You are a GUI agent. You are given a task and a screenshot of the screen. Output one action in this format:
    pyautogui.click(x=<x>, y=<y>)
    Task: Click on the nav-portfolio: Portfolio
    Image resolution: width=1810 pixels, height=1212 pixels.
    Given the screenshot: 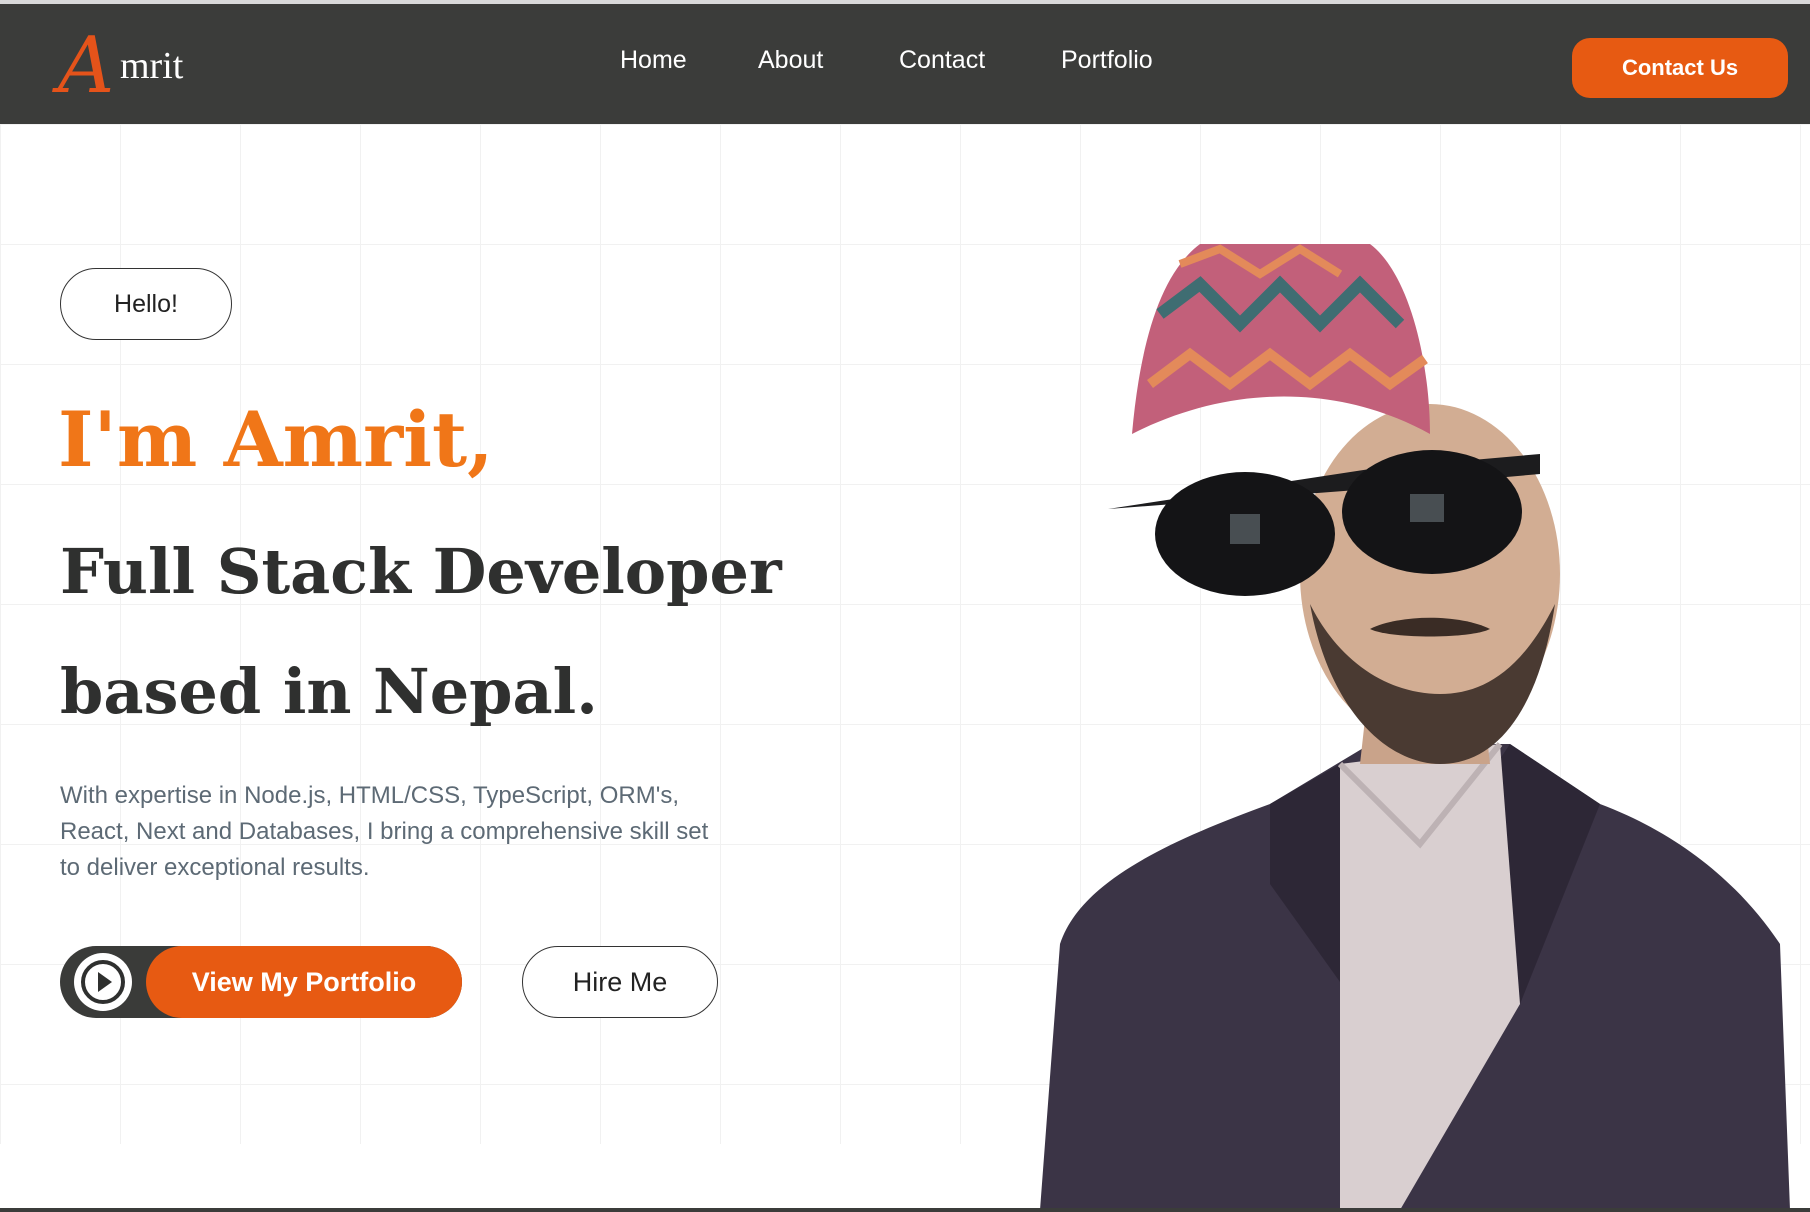 What is the action you would take?
    pyautogui.click(x=1107, y=60)
    